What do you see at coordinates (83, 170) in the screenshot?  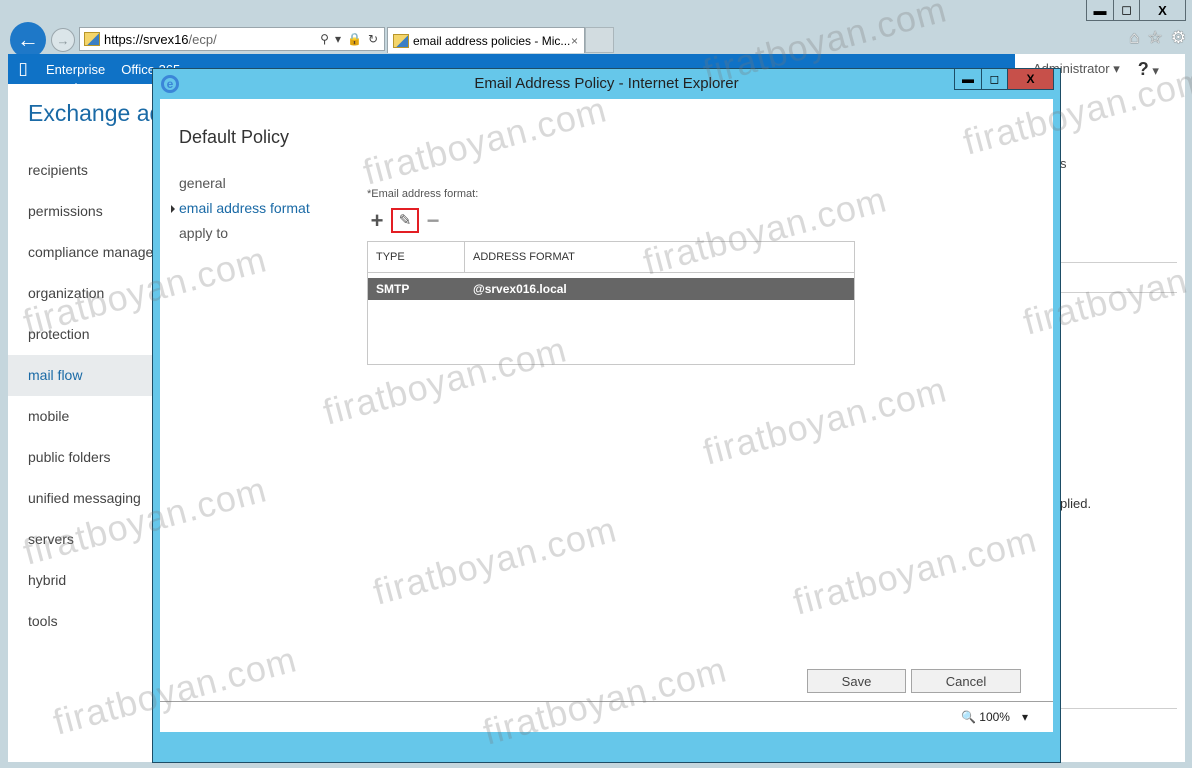 I see `nav-item-recipients: recipients` at bounding box center [83, 170].